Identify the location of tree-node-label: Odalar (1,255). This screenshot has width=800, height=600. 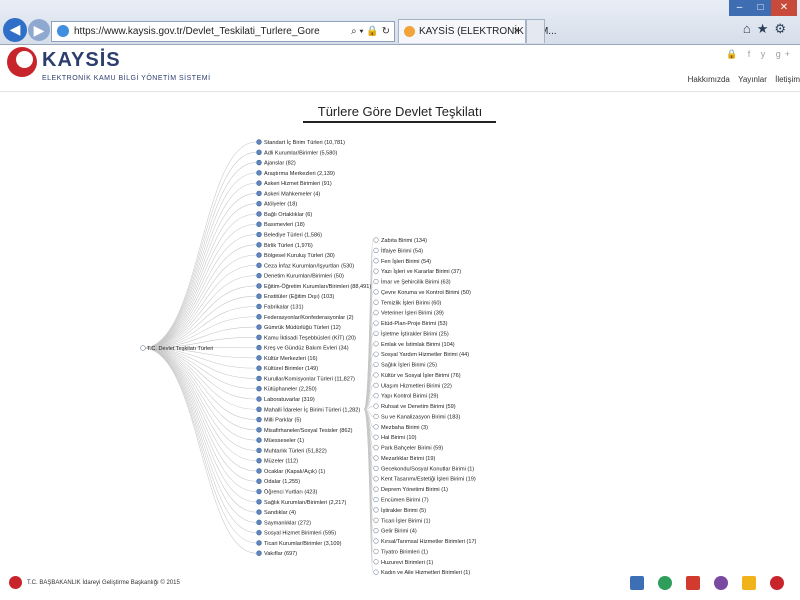
(282, 482).